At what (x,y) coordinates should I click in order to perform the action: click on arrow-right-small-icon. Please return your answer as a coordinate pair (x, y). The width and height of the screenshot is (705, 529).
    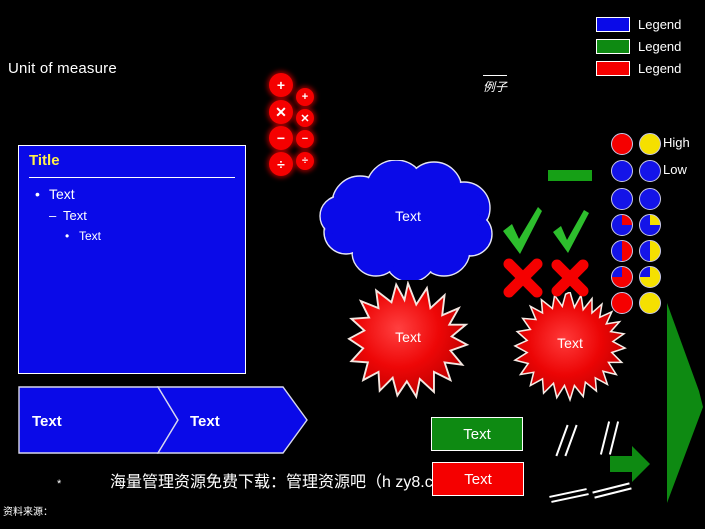
    Looking at the image, I should click on (630, 464).